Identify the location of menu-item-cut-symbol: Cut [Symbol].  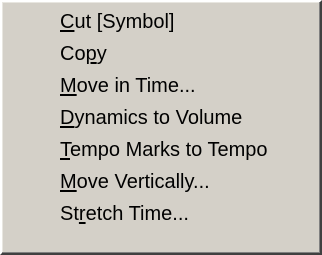
(161, 22).